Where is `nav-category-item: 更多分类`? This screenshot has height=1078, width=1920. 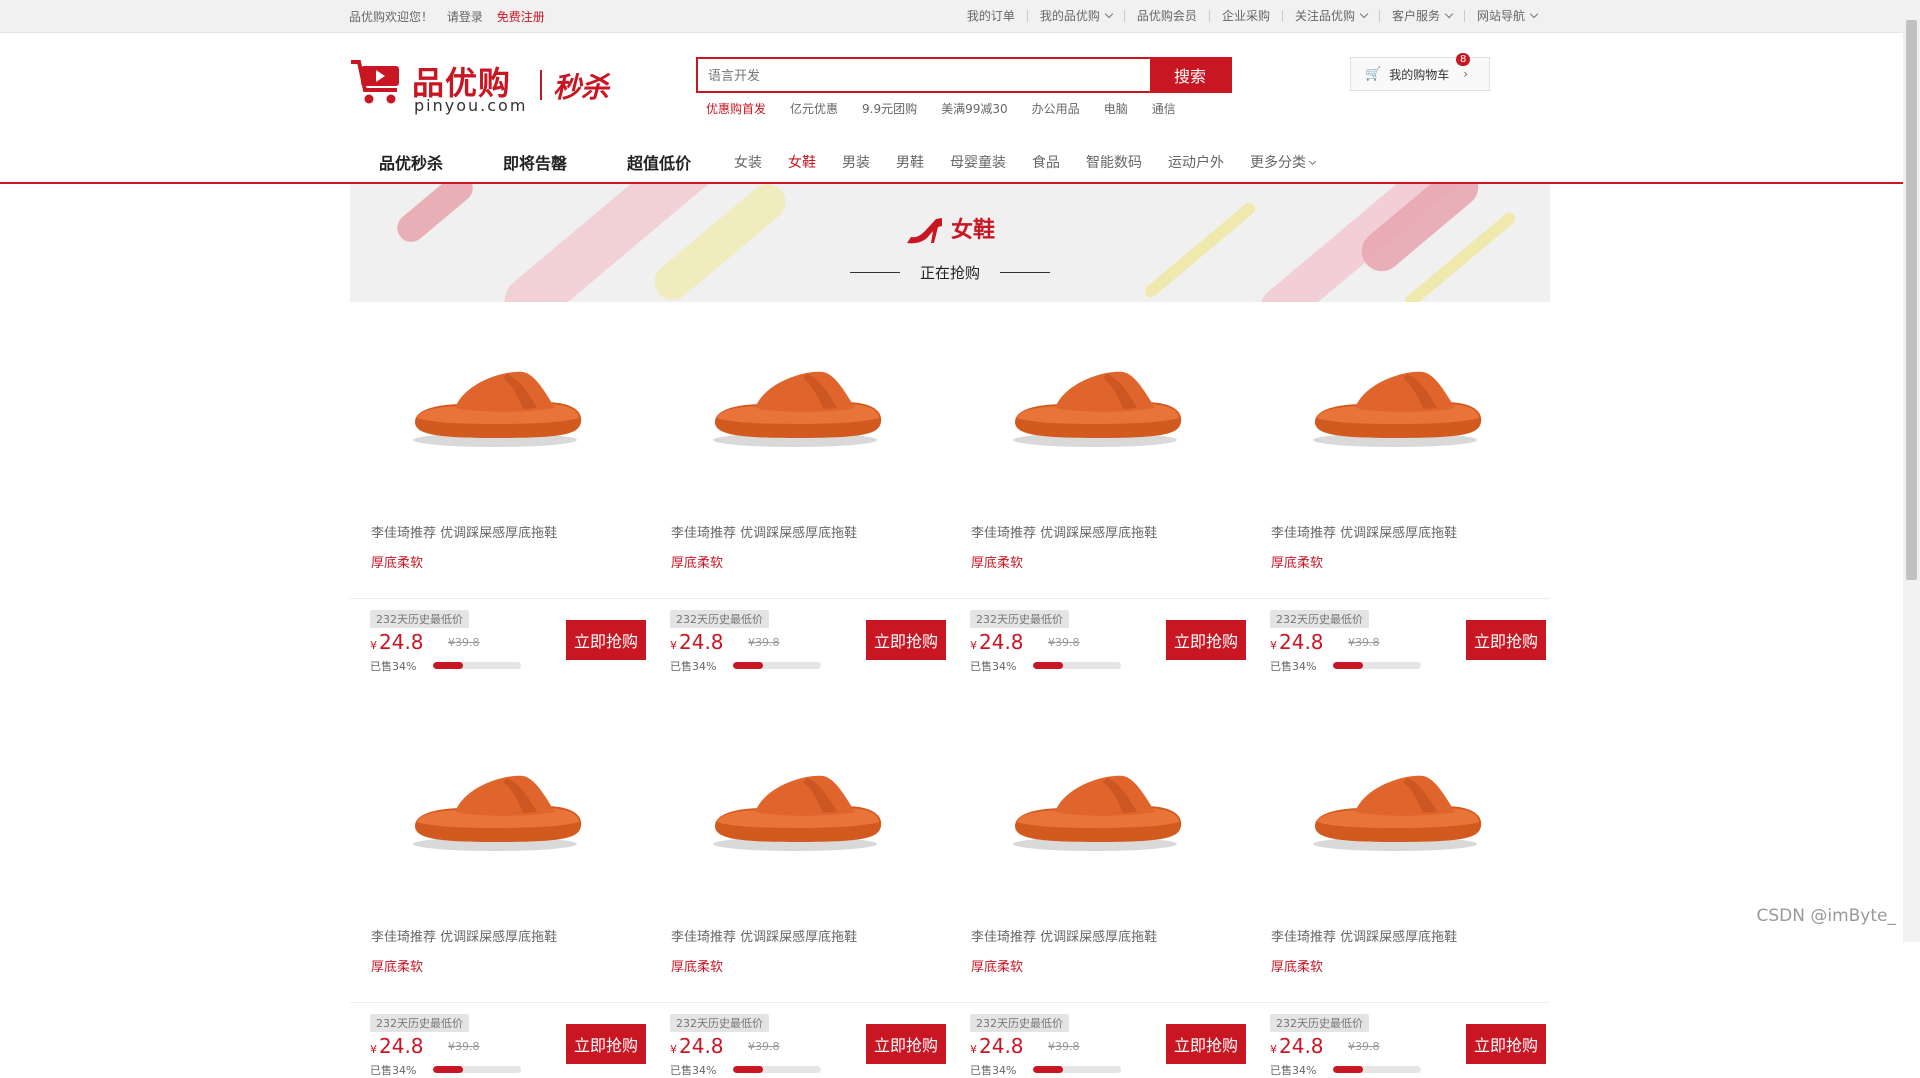
nav-category-item: 更多分类 is located at coordinates (1282, 162).